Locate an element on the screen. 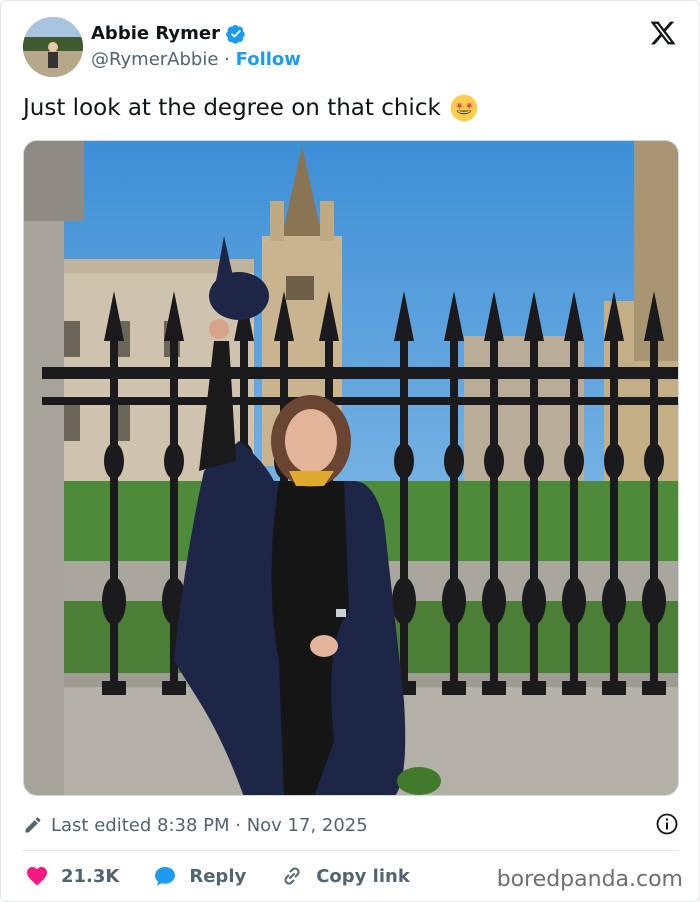 This screenshot has width=700, height=902. like-button: 21.3K is located at coordinates (72, 876).